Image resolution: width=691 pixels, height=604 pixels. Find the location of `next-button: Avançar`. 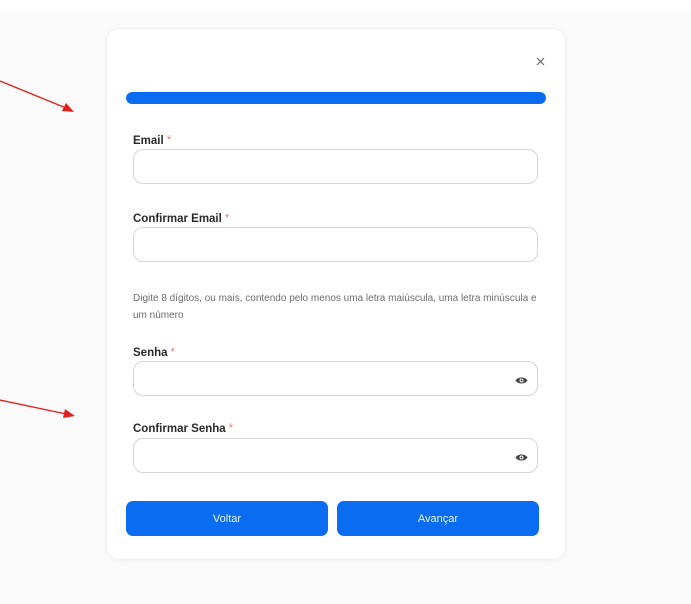

next-button: Avançar is located at coordinates (438, 518).